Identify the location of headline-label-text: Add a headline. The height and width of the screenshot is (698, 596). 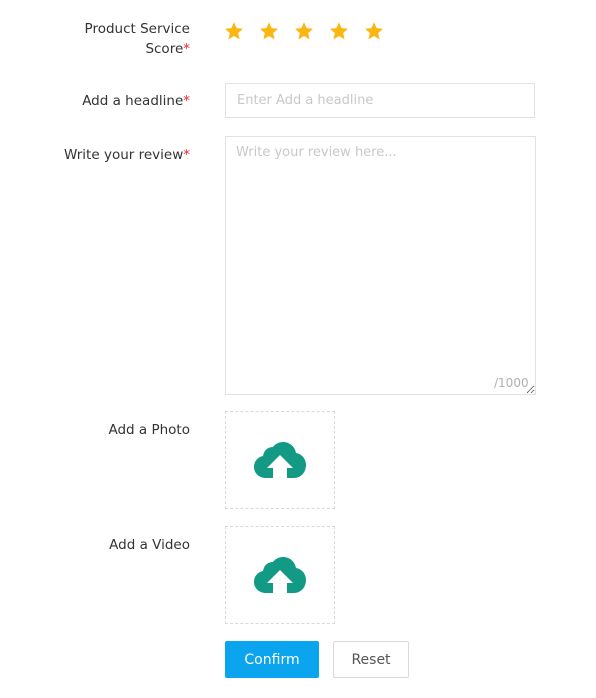
(133, 101).